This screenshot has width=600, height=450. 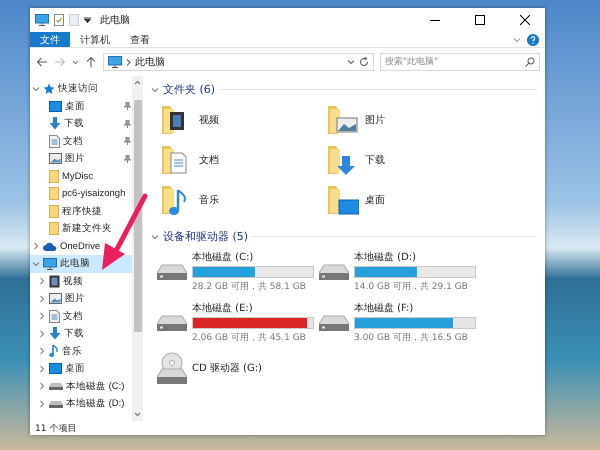 I want to click on scroll-down-icon, so click(x=137, y=414).